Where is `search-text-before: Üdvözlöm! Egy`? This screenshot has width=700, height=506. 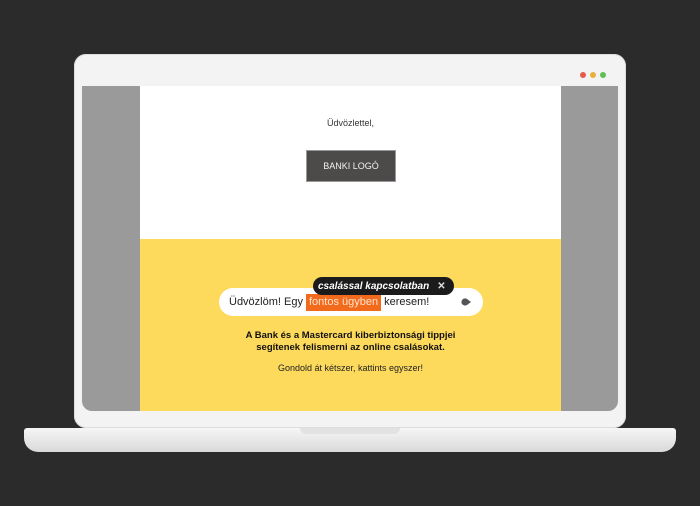
search-text-before: Üdvözlöm! Egy is located at coordinates (266, 302).